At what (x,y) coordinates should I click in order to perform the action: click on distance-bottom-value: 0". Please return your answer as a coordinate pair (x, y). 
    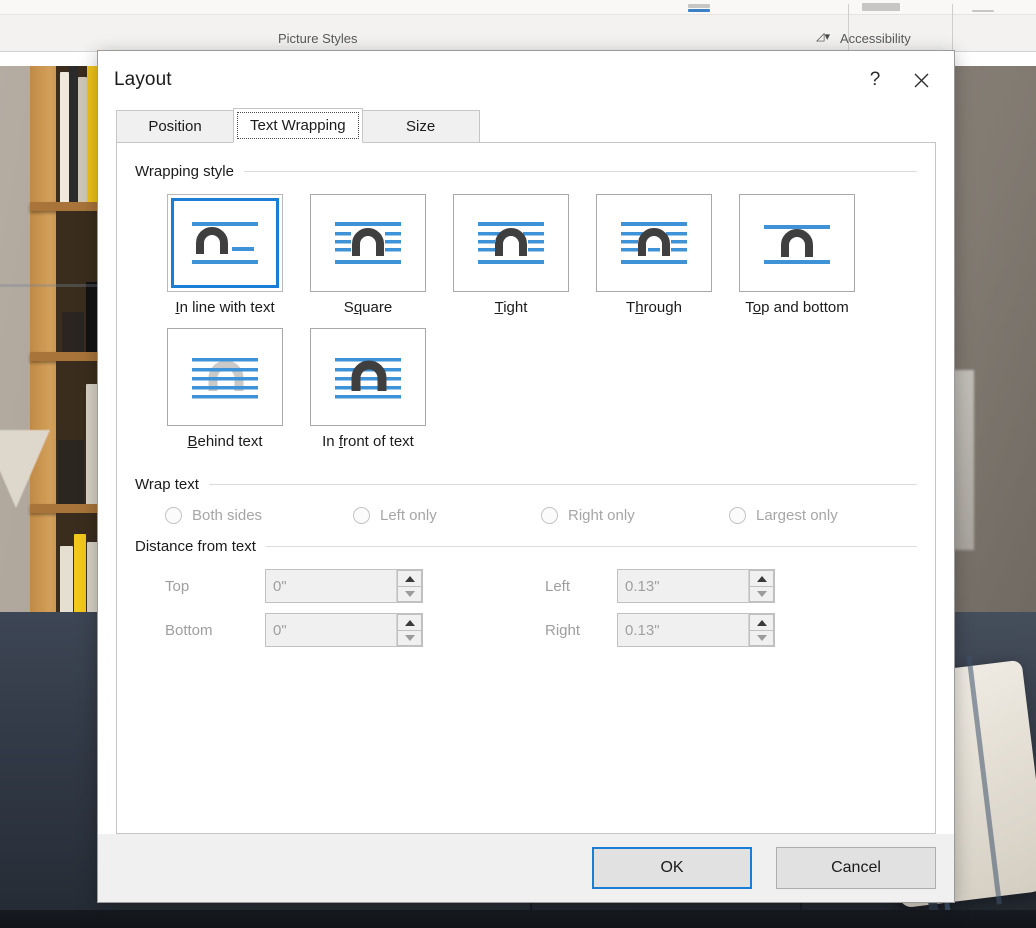
    Looking at the image, I should click on (331, 630).